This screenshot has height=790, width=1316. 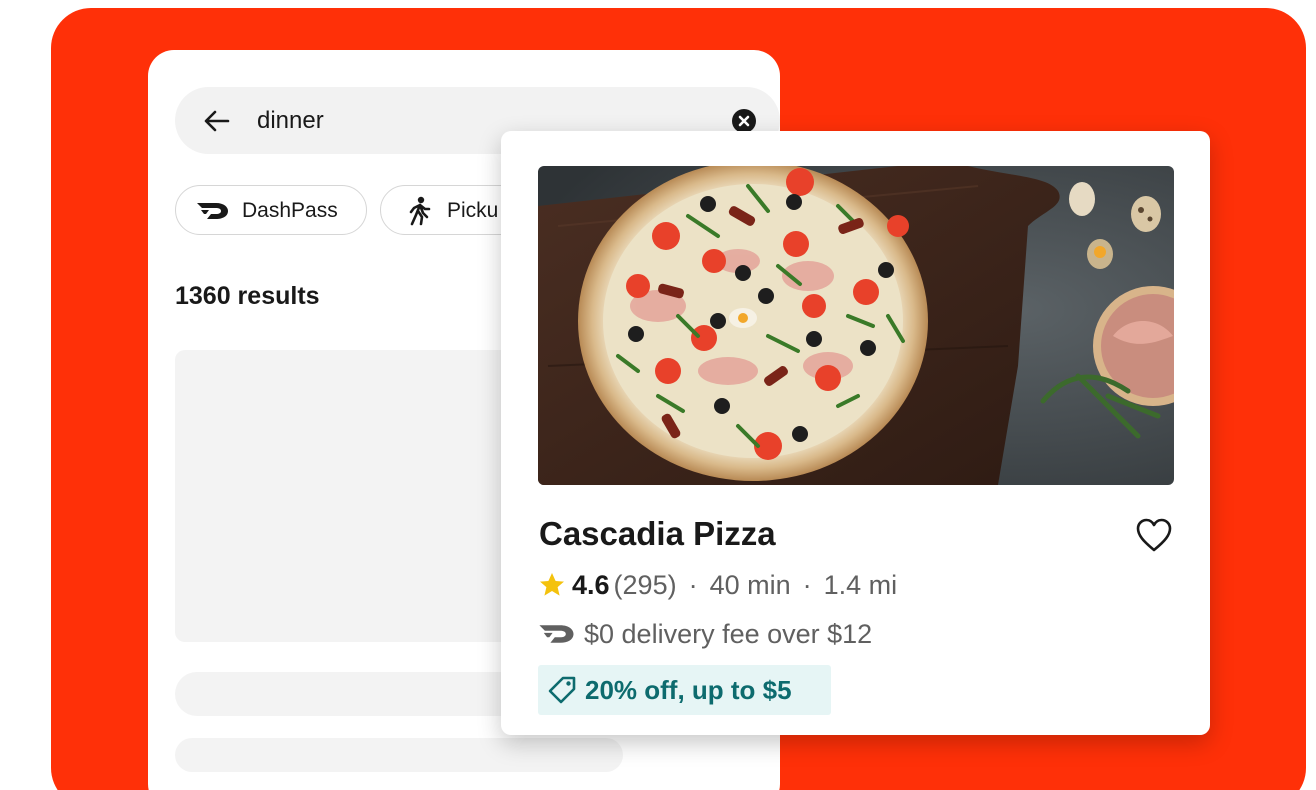 What do you see at coordinates (290, 121) in the screenshot?
I see `search-input: dinner` at bounding box center [290, 121].